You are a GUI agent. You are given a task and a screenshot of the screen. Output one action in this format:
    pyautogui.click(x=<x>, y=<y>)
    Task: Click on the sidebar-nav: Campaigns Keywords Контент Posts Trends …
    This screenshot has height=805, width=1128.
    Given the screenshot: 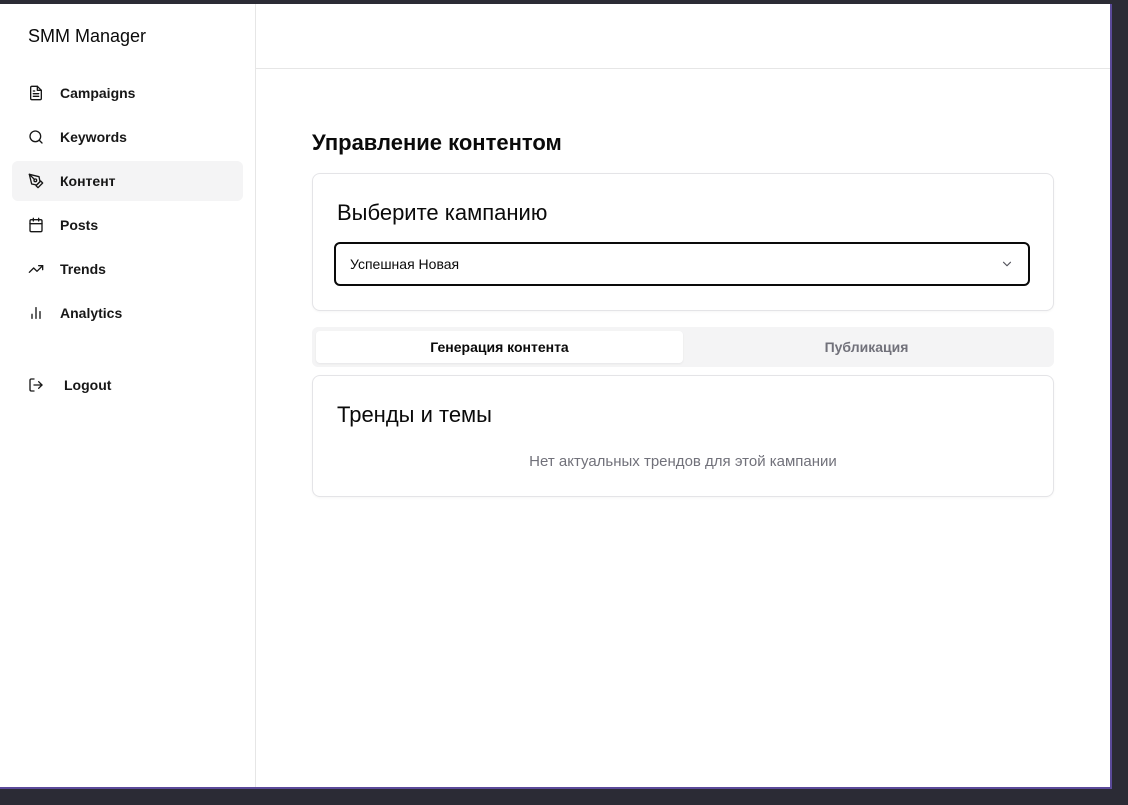 What is the action you would take?
    pyautogui.click(x=127, y=205)
    